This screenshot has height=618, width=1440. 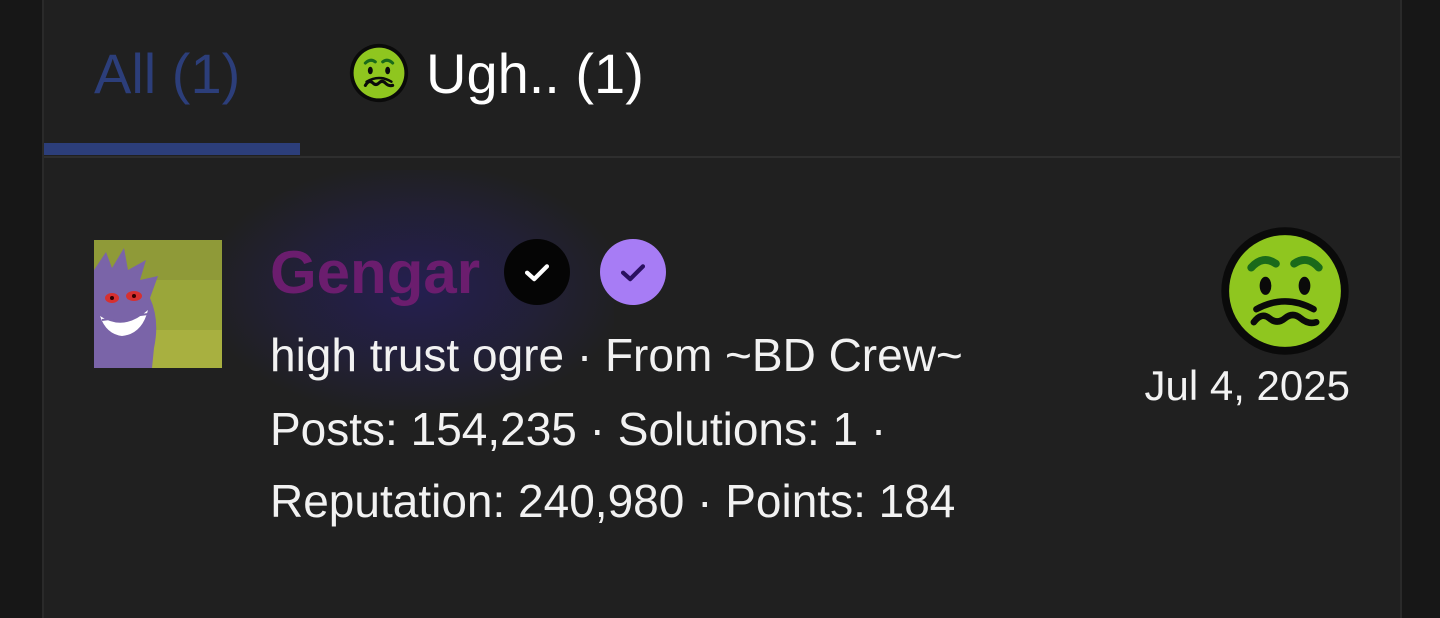 What do you see at coordinates (483, 272) in the screenshot?
I see `username-row: Gengar` at bounding box center [483, 272].